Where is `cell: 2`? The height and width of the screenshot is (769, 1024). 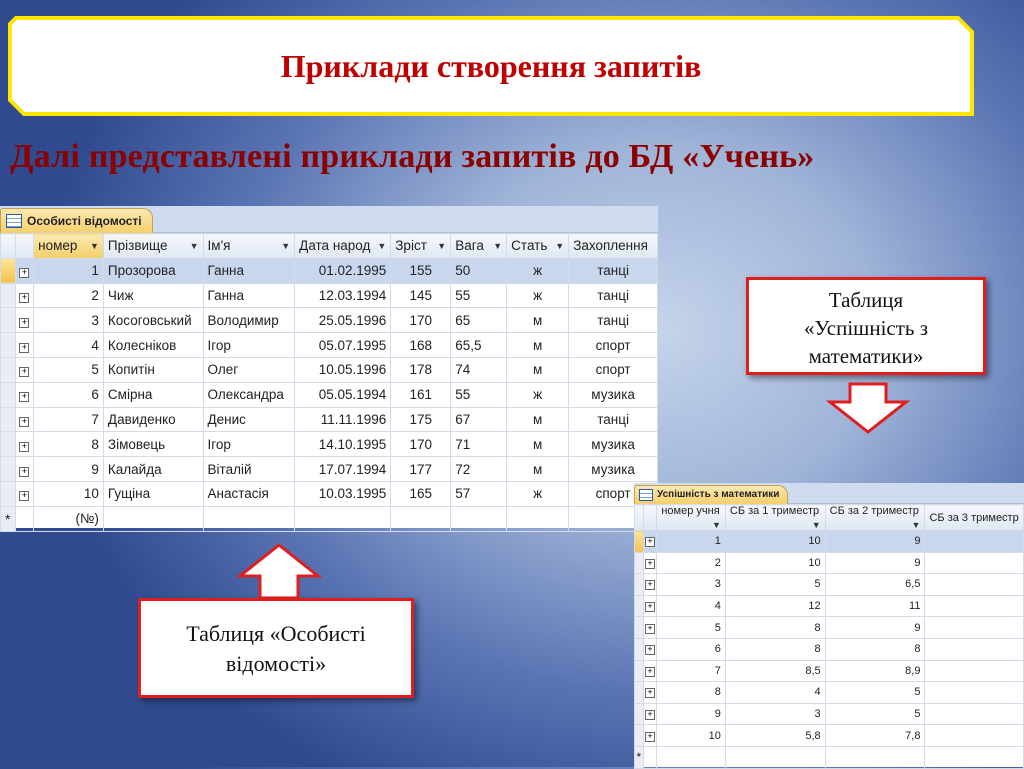
cell: 2 is located at coordinates (691, 563).